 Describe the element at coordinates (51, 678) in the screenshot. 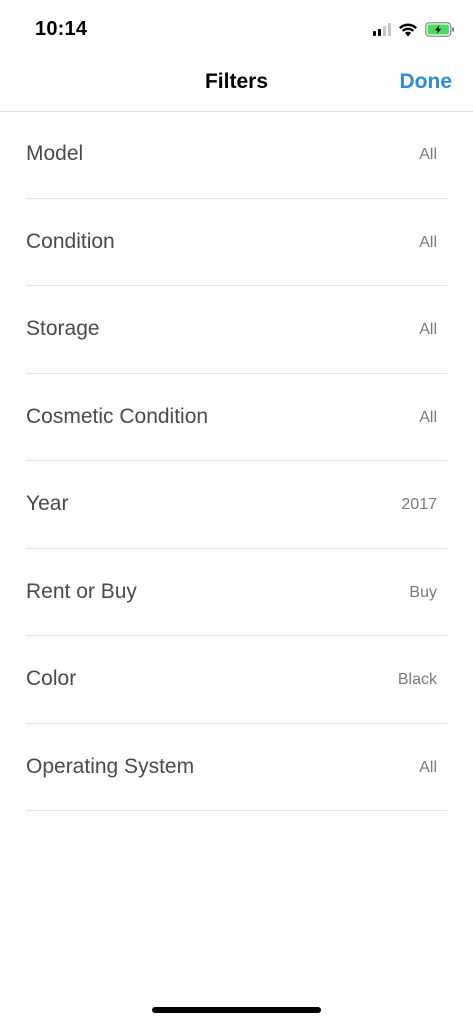

I see `filter-label: Color` at that location.